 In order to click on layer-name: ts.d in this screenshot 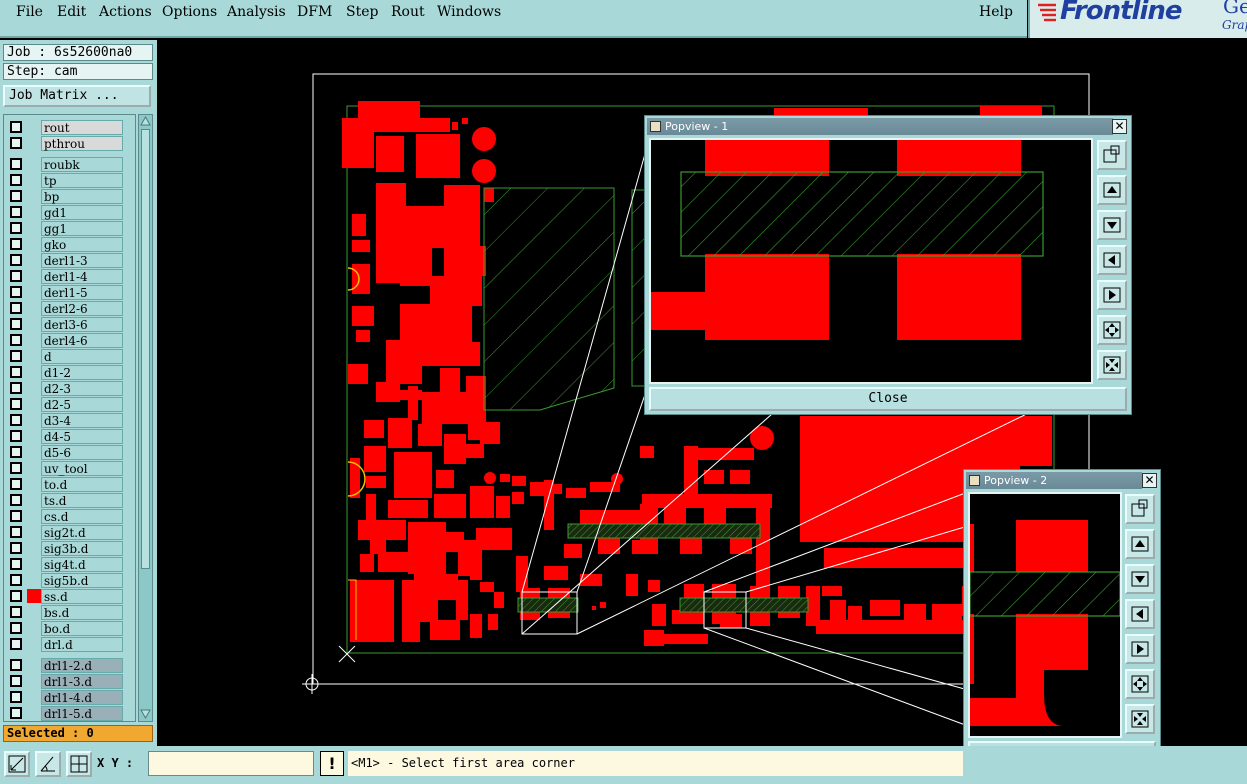, I will do `click(82, 500)`.